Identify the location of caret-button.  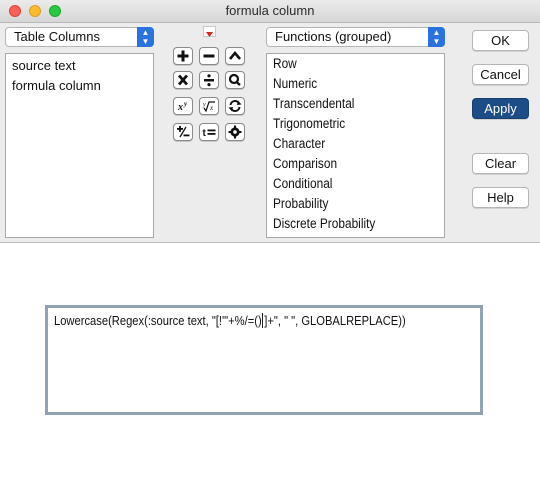
(235, 56).